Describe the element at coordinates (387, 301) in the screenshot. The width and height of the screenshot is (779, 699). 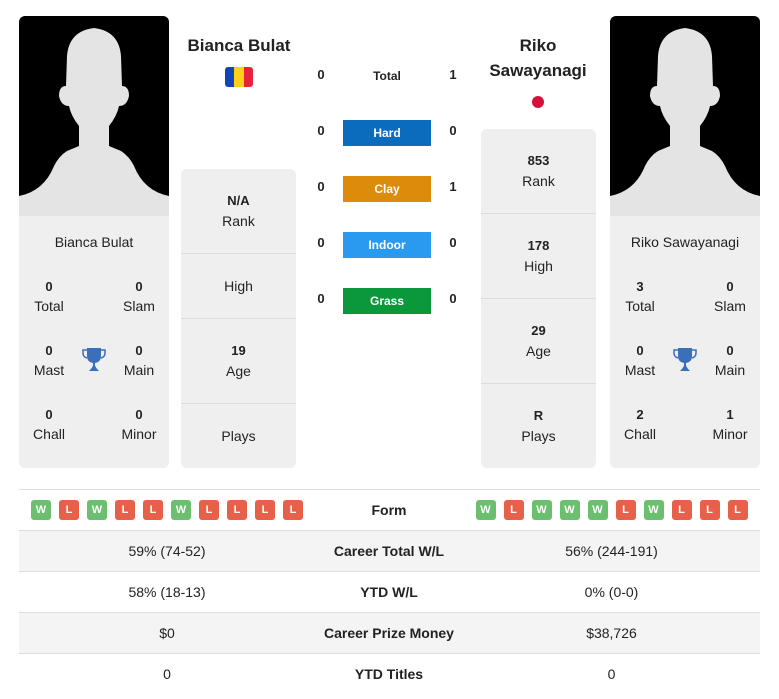
I see `surface-grass: Grass` at that location.